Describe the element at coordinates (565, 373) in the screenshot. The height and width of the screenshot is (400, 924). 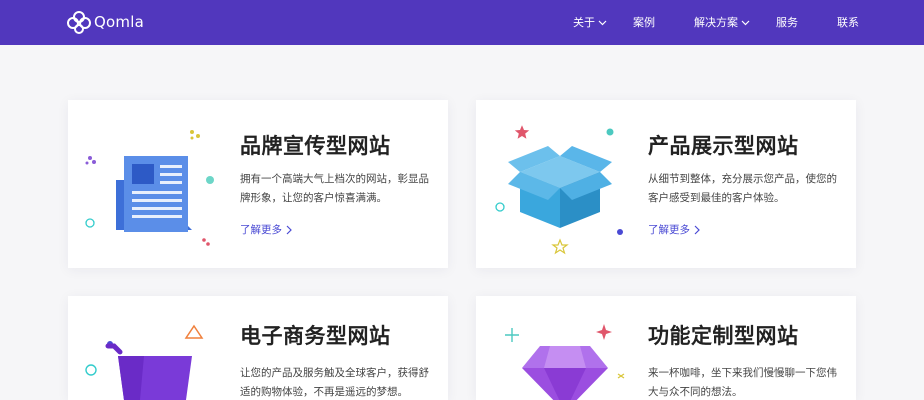
I see `gem-icon` at that location.